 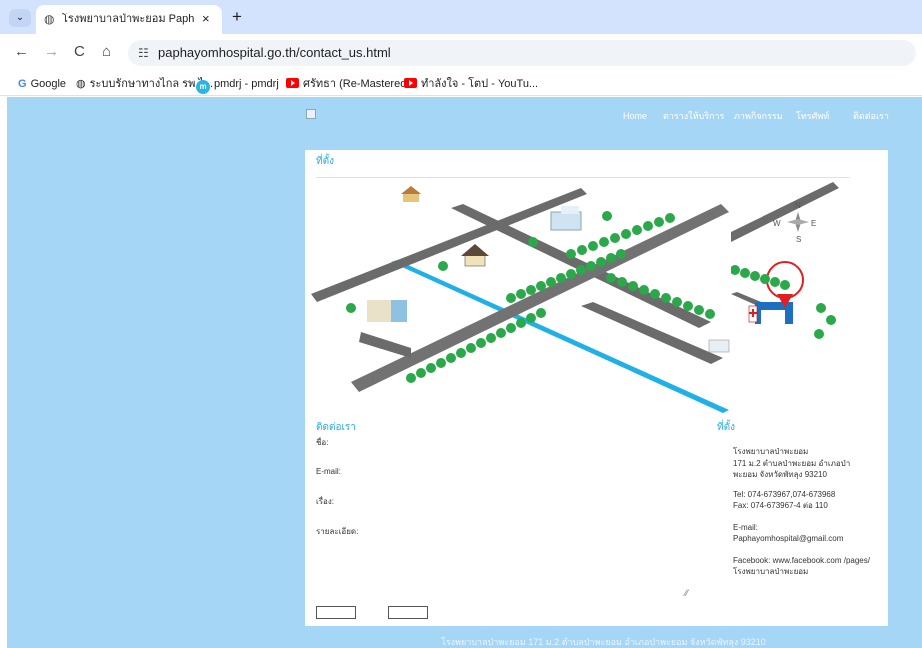 I want to click on subject-field, so click(x=549, y=502).